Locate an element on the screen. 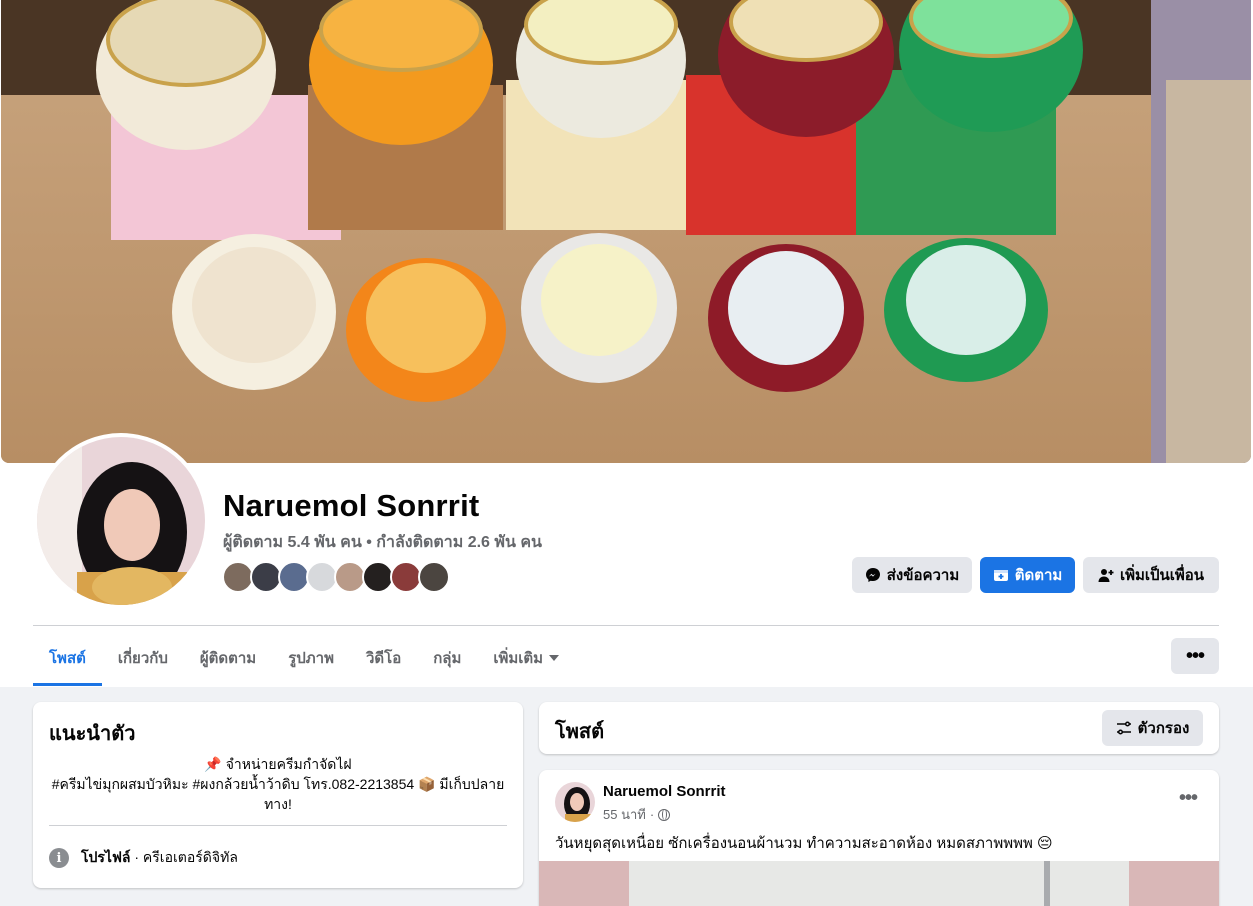 This screenshot has height=906, width=1253. post-author-name: Naruemol Sonrrit is located at coordinates (664, 791).